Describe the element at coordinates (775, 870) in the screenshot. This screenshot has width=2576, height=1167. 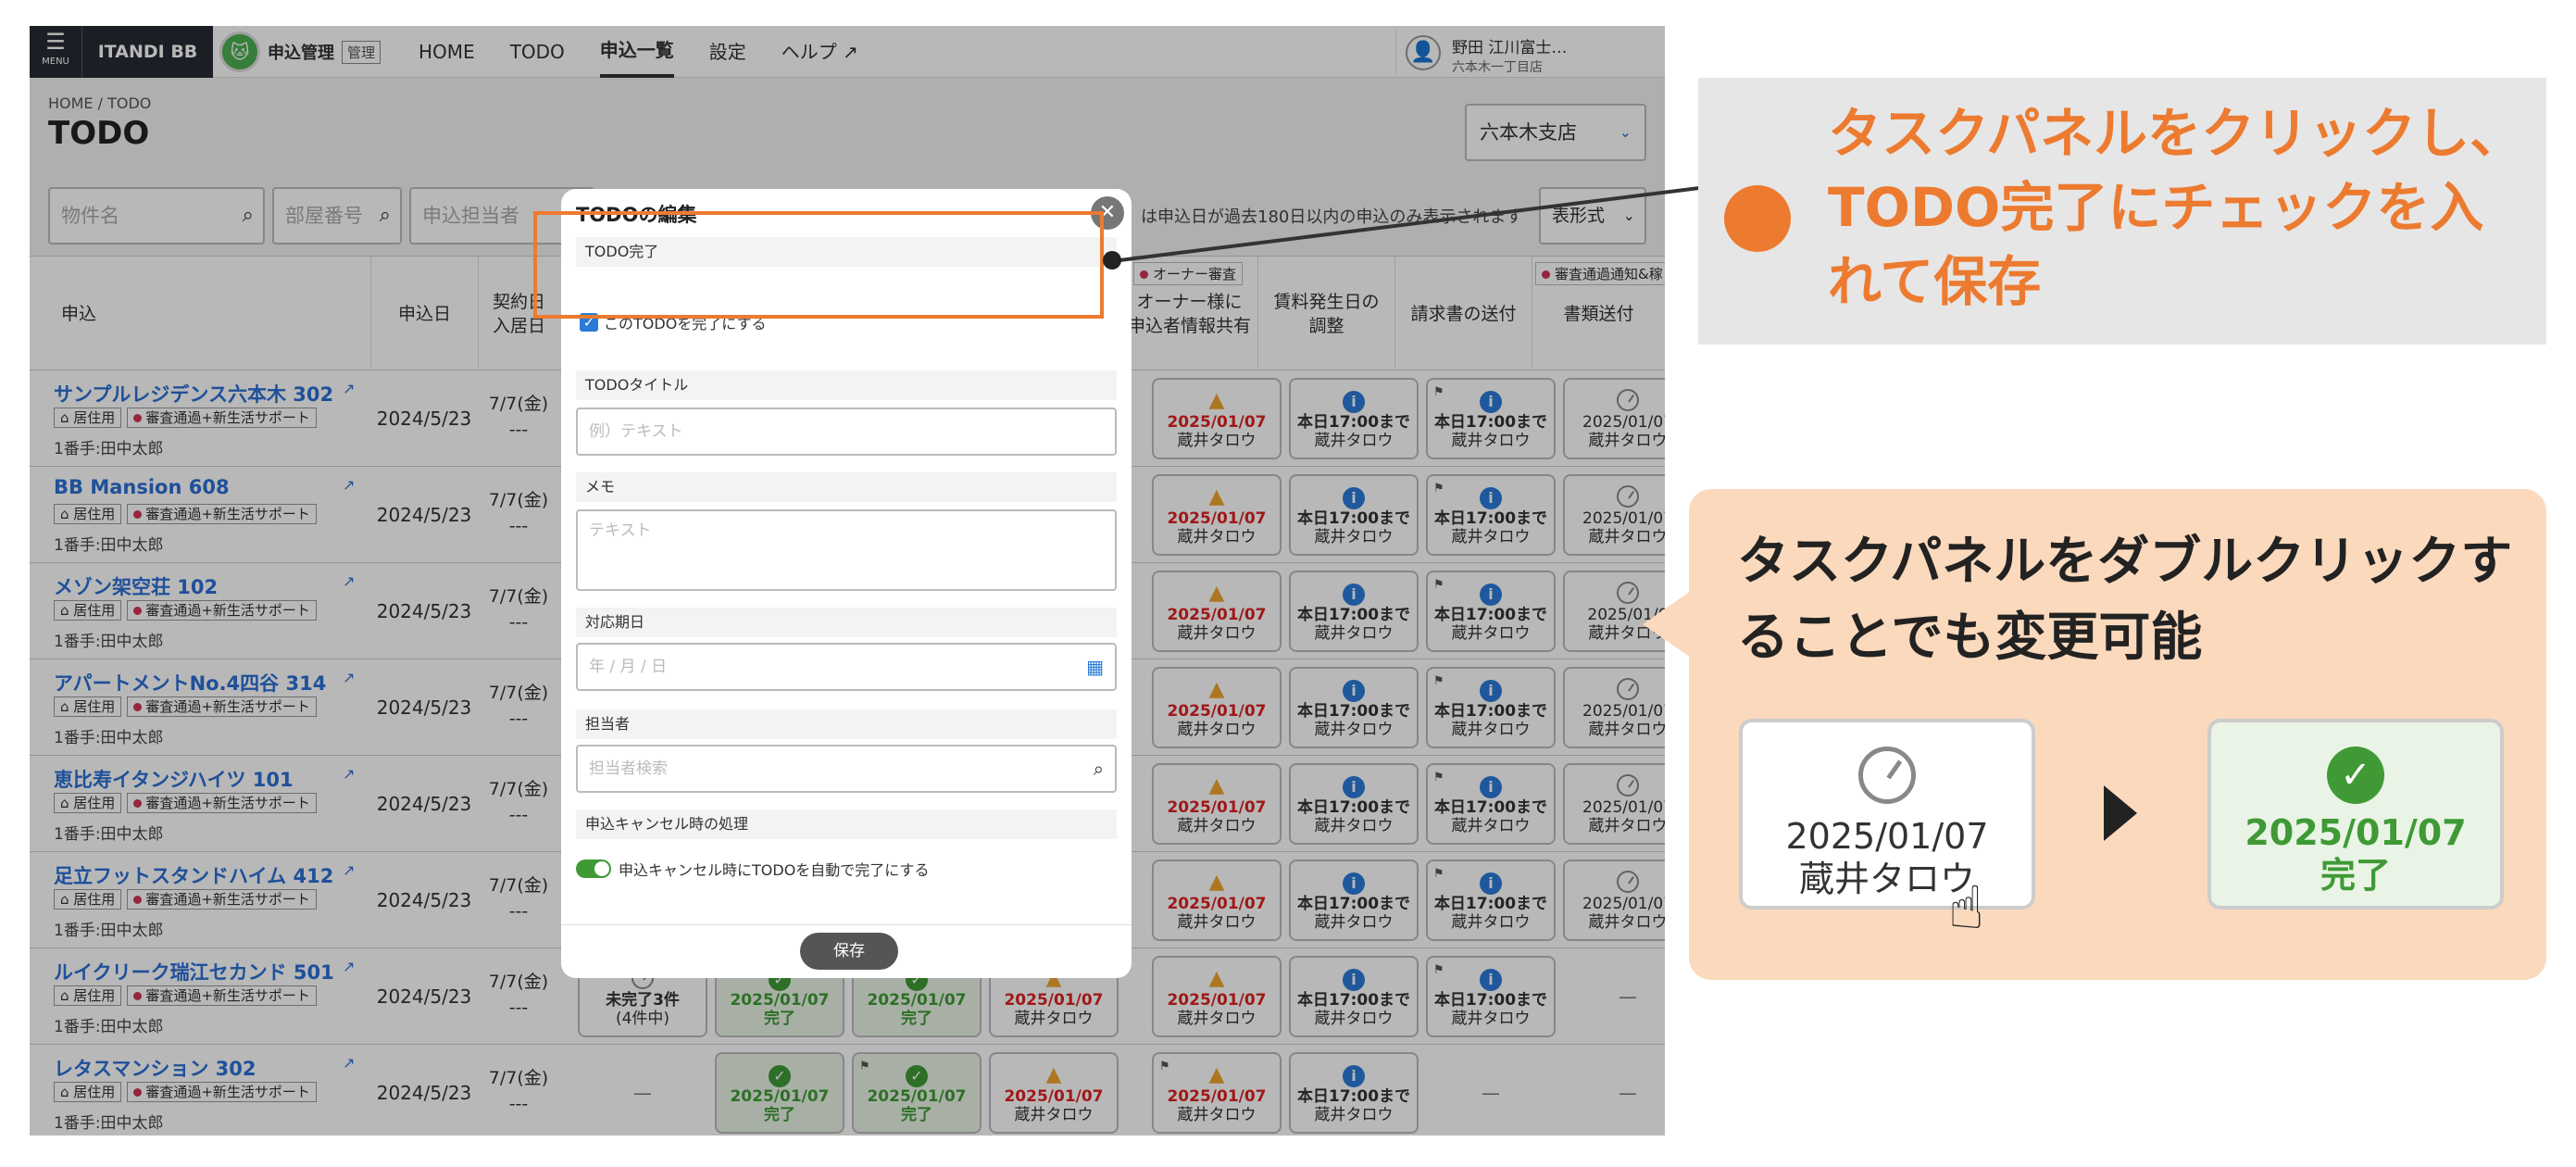
I see `cancel-toggle-label: 申込キャンセル時にTODOを自動で完了にする` at that location.